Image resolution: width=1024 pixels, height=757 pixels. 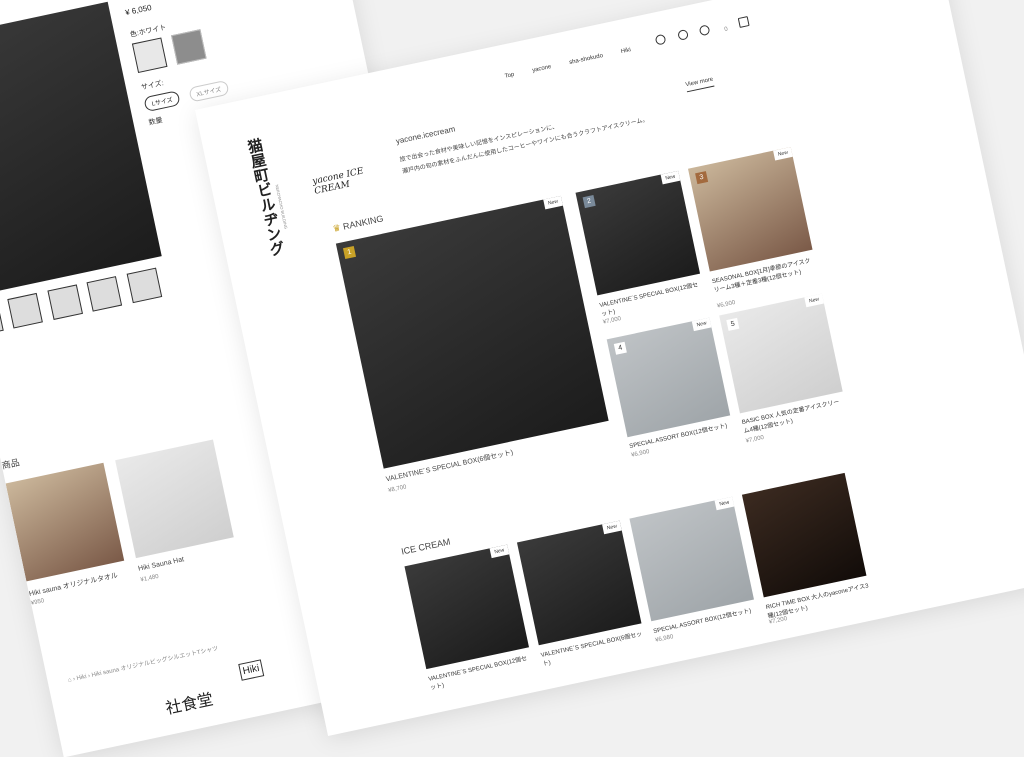 What do you see at coordinates (682, 35) in the screenshot?
I see `account-icon` at bounding box center [682, 35].